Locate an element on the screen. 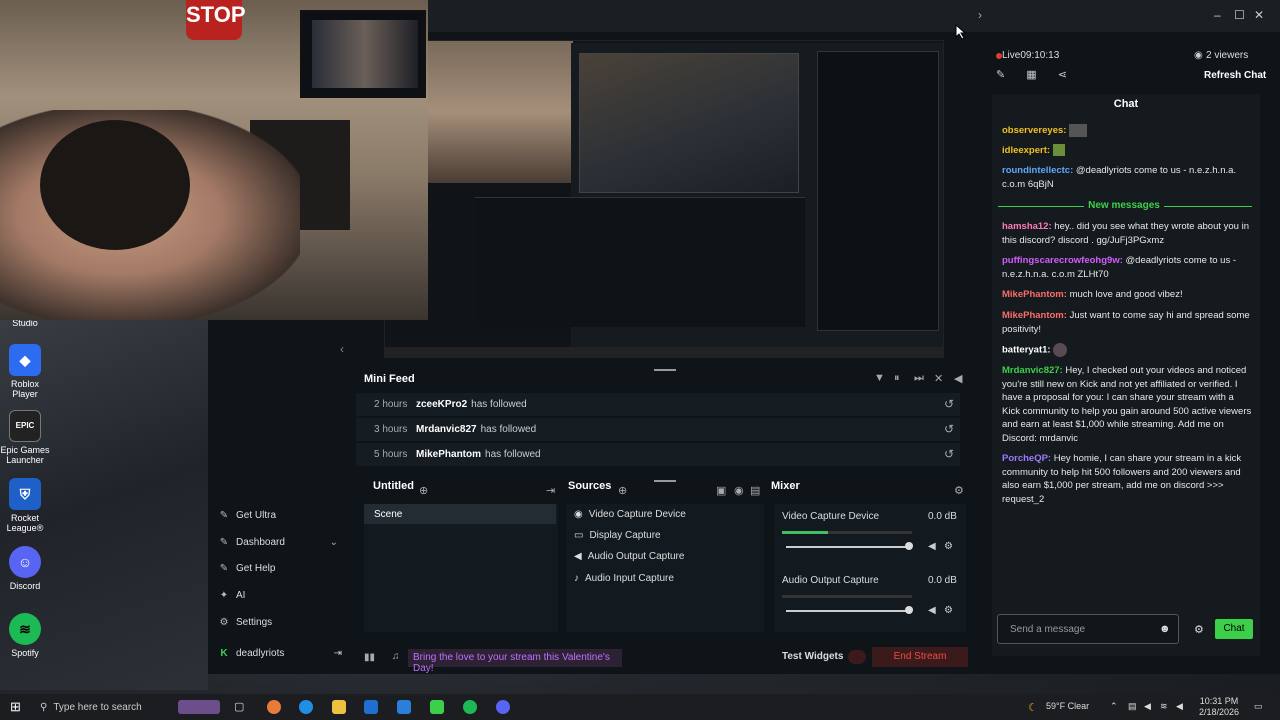 The width and height of the screenshot is (1280, 720). taskbar-search: ⚲ Type here to search is located at coordinates (102, 707).